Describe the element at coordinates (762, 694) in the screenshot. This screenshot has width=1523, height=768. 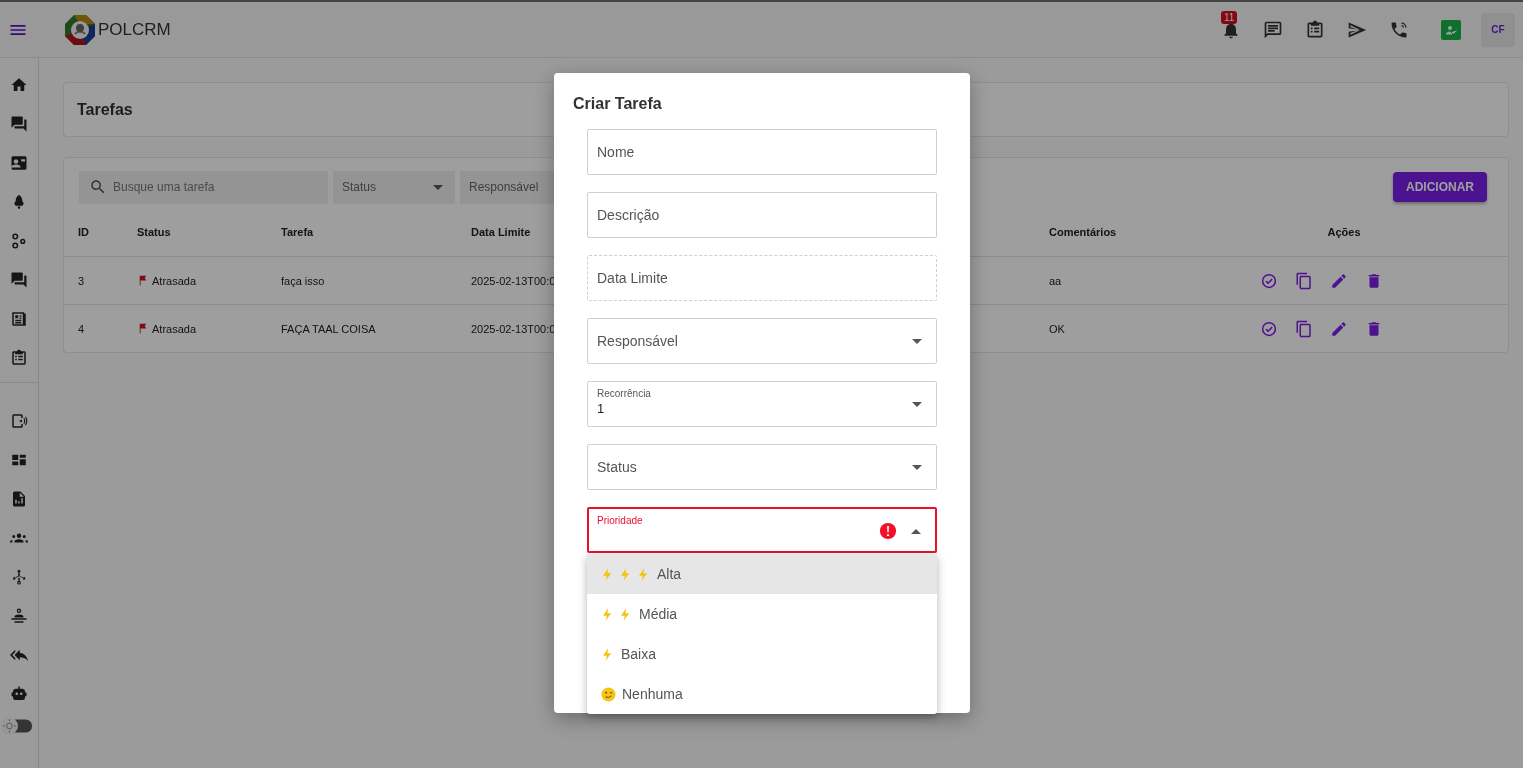
I see `menu-option: Nenhuma` at that location.